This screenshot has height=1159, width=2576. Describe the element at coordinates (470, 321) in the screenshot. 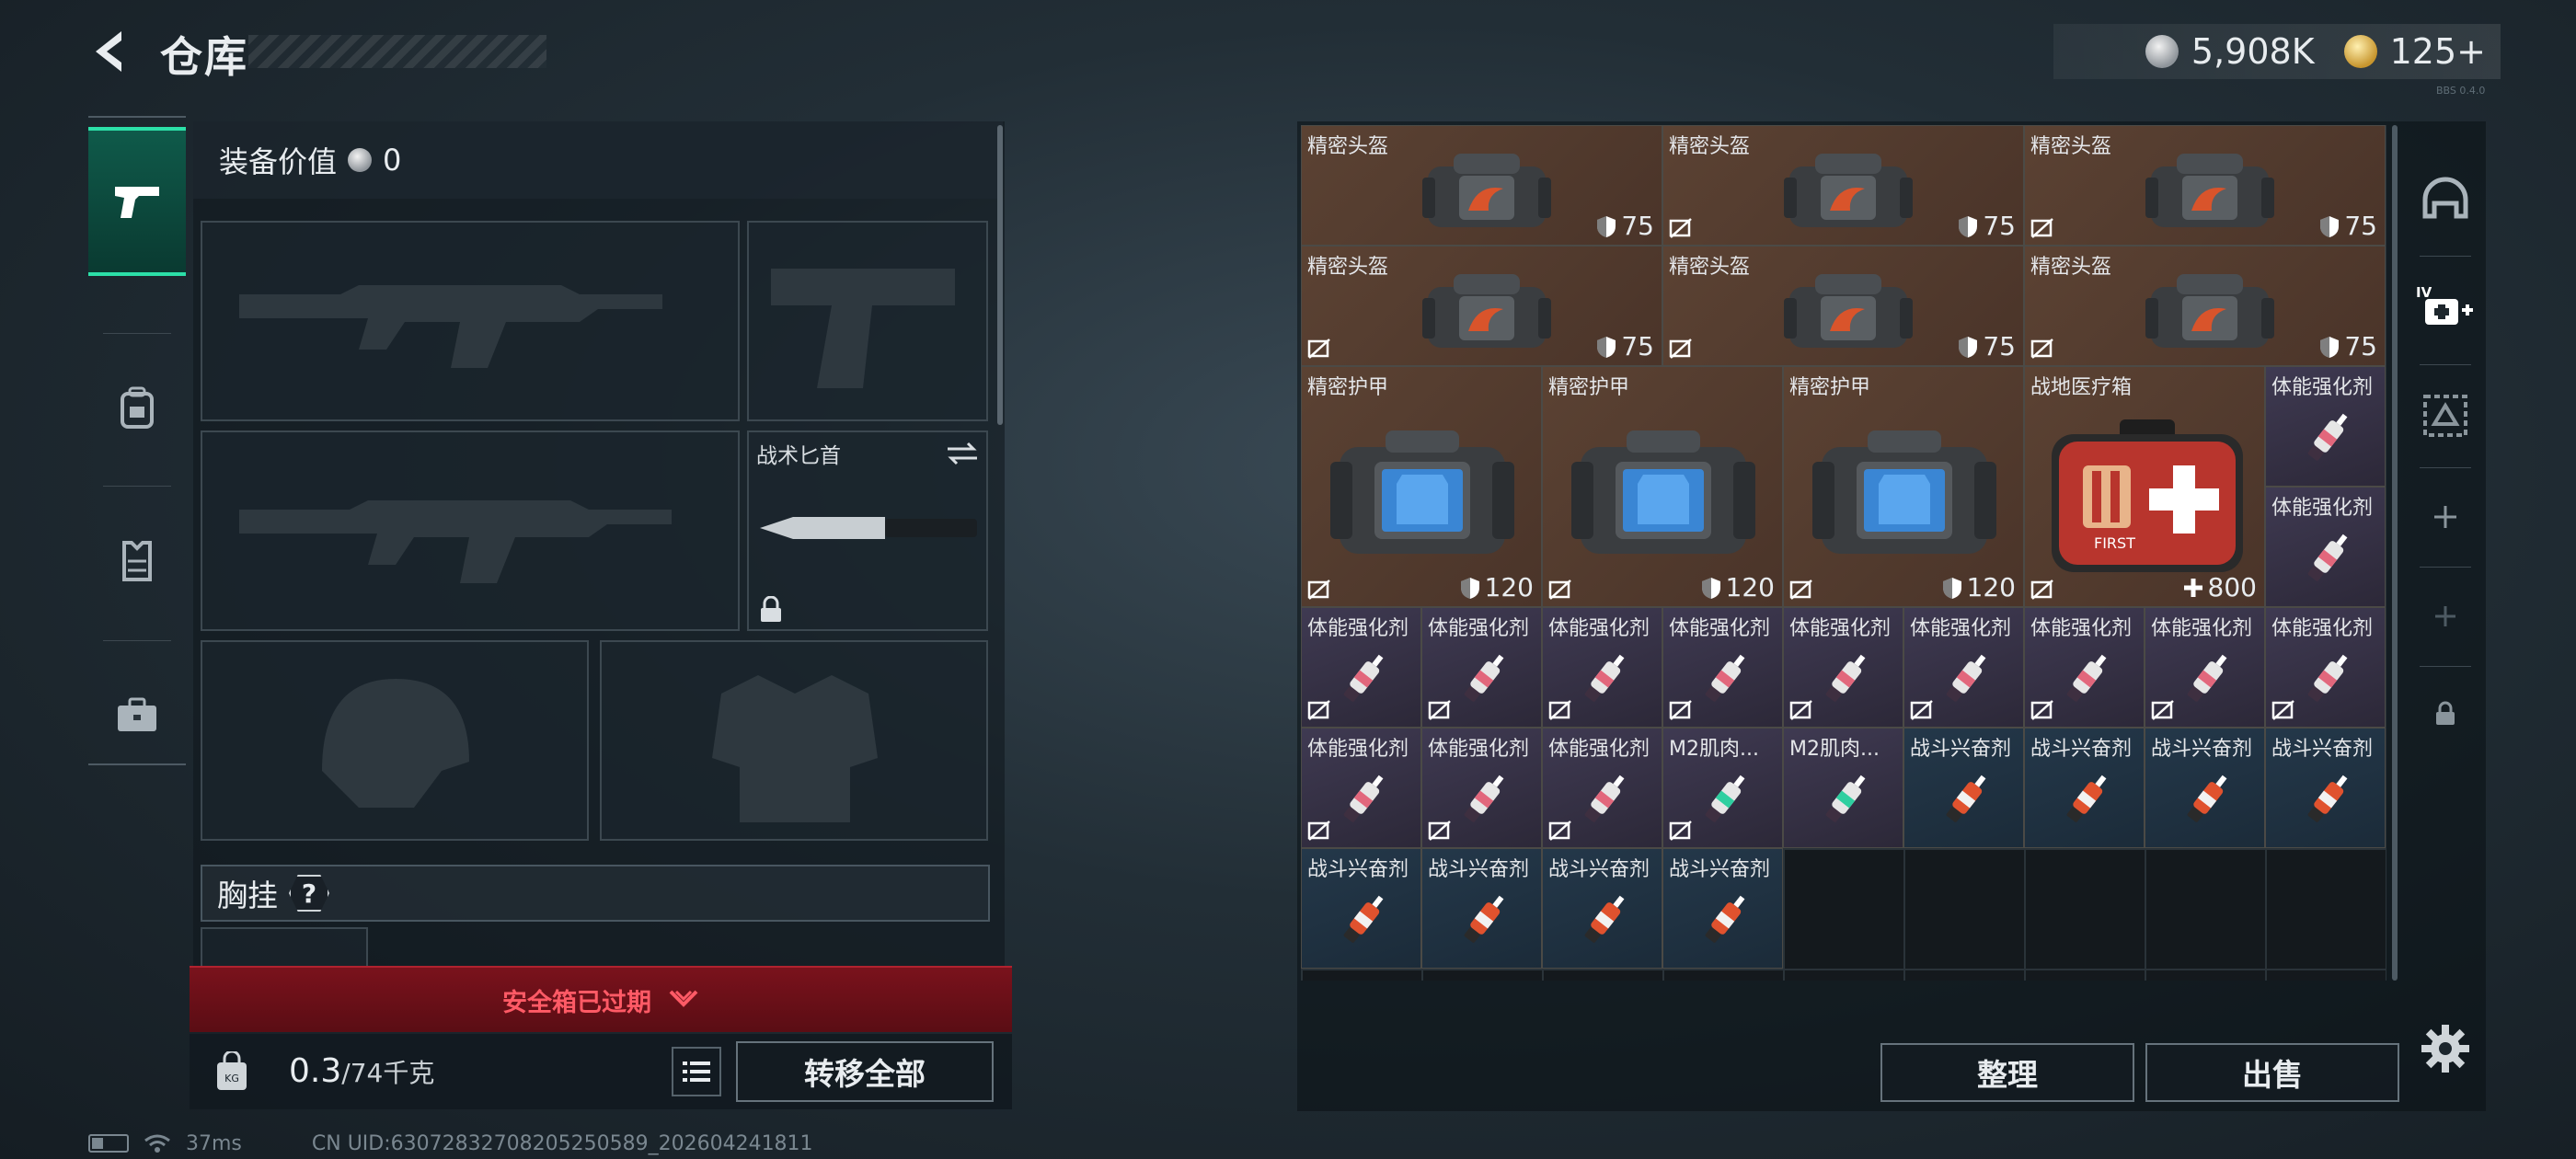

I see `primary-weapon-slot` at that location.